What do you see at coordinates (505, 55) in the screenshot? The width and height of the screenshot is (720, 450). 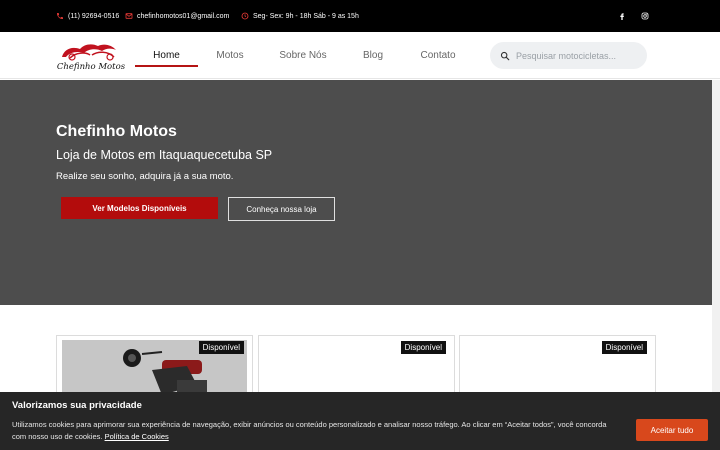 I see `search-icon` at bounding box center [505, 55].